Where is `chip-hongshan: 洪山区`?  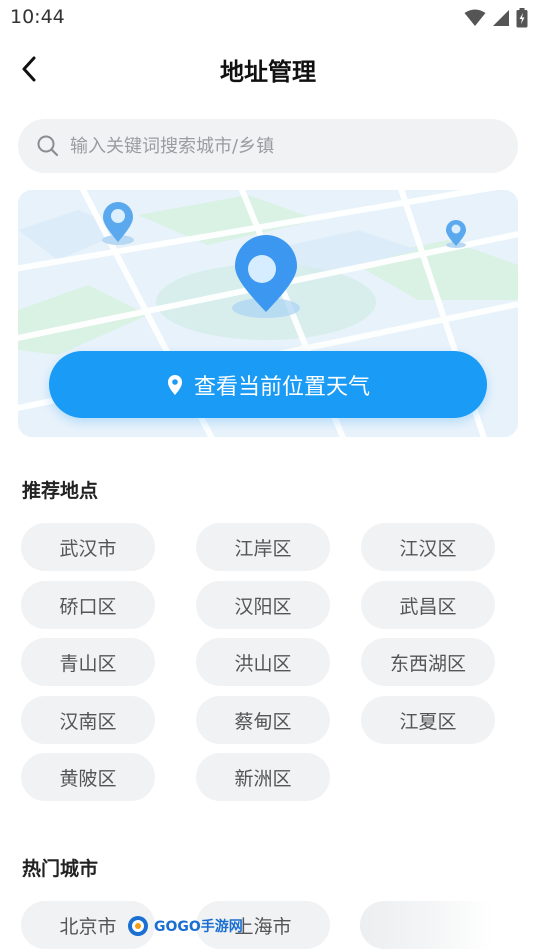
chip-hongshan: 洪山区 is located at coordinates (263, 662).